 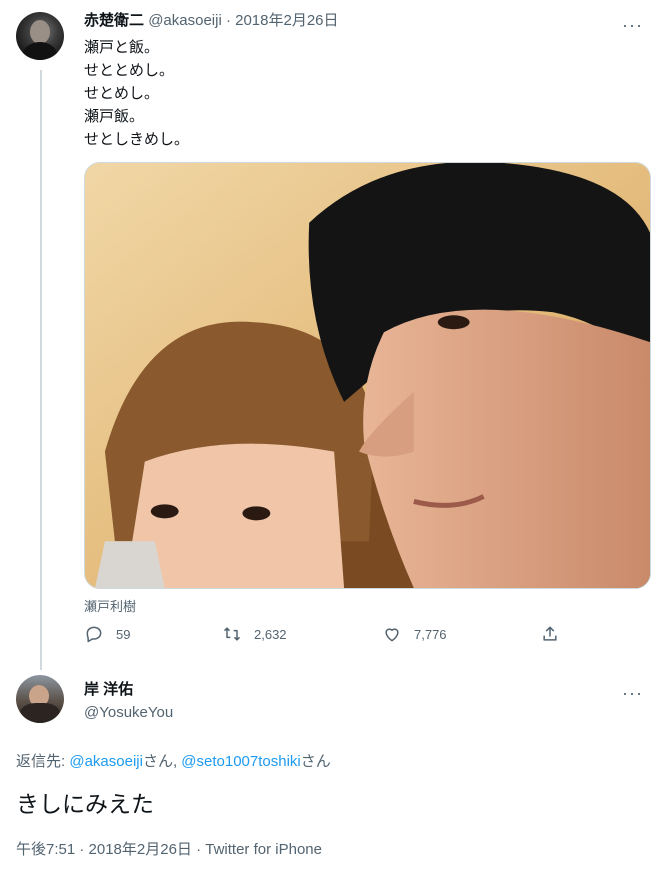 I want to click on reply-context: 返信先: @akasoeijiさん, @seto1007toshikiさん, so click(x=173, y=760).